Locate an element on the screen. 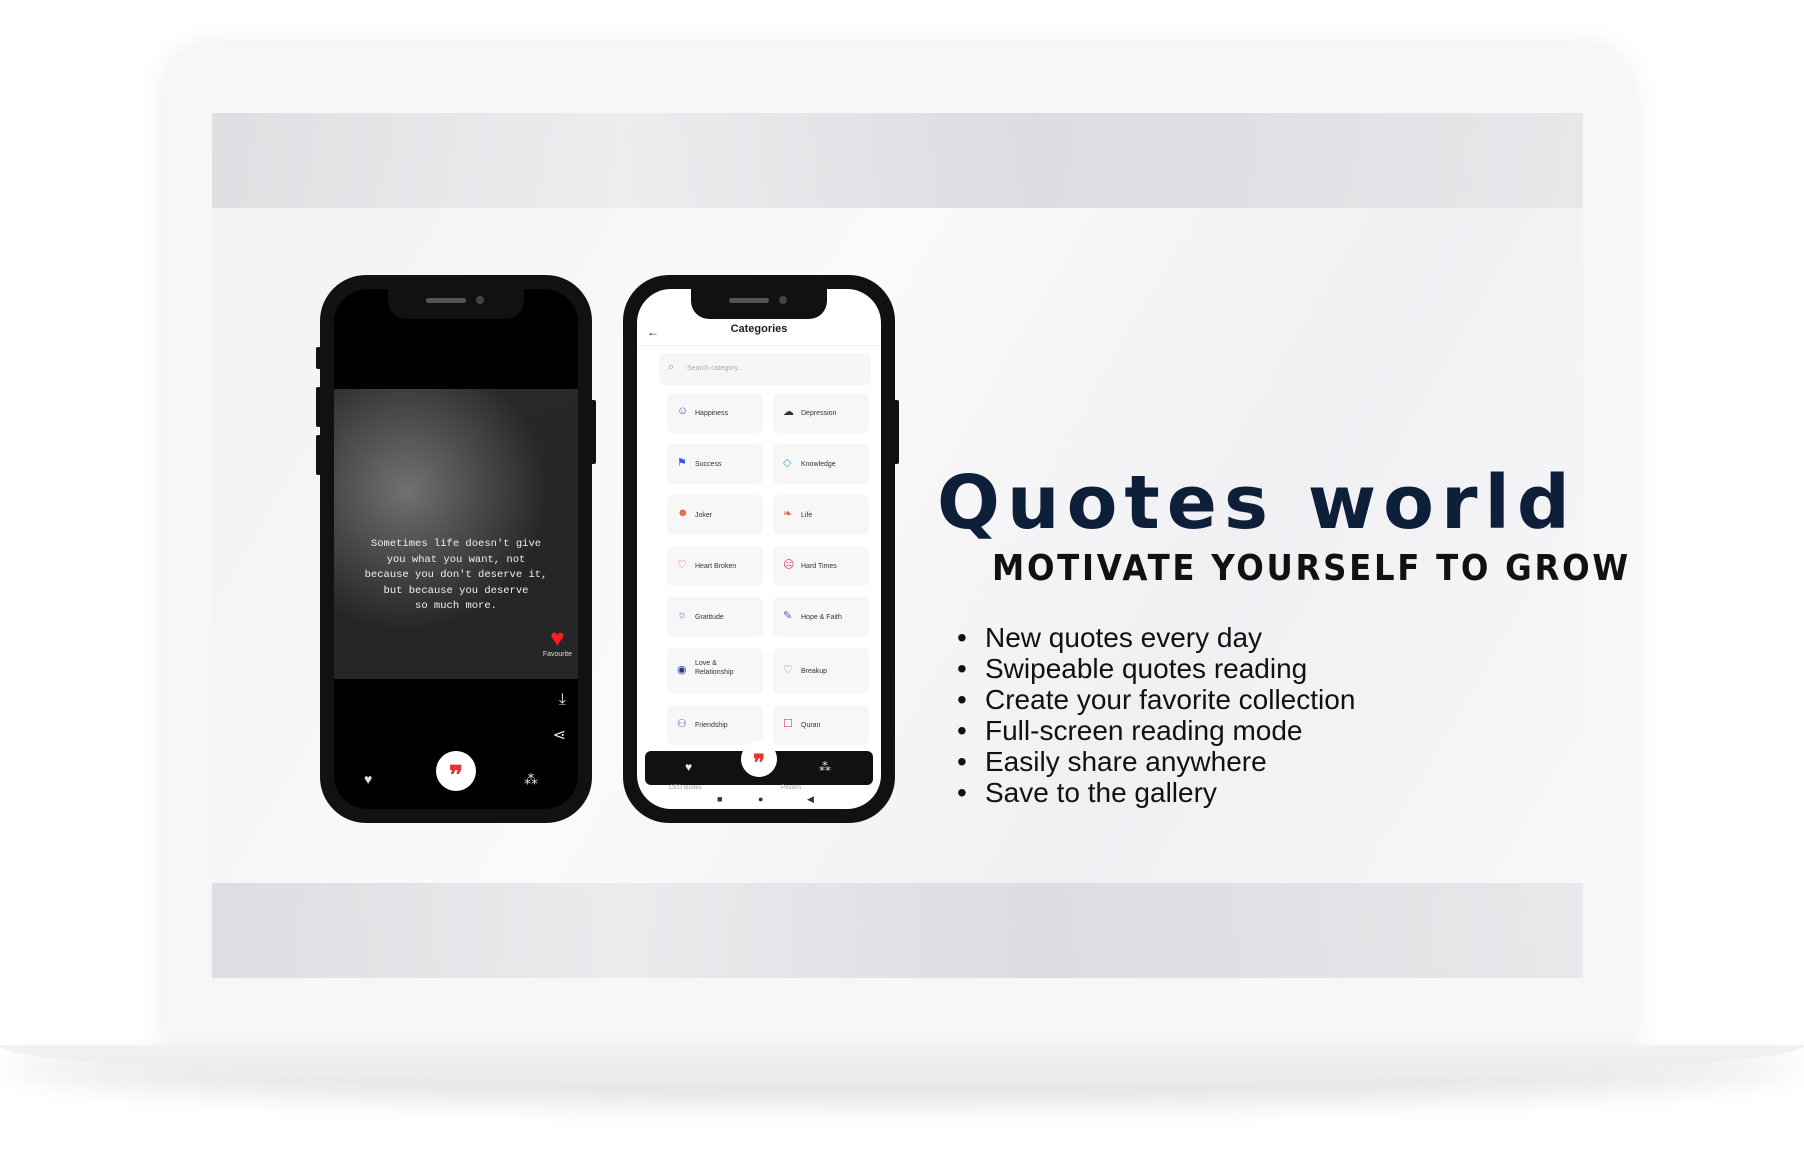  category-label: Gratitude is located at coordinates (709, 617).